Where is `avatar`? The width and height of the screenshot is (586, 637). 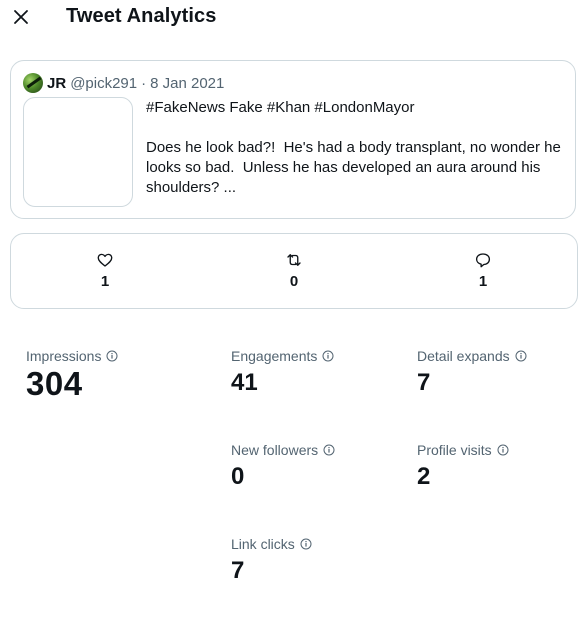
avatar is located at coordinates (33, 83).